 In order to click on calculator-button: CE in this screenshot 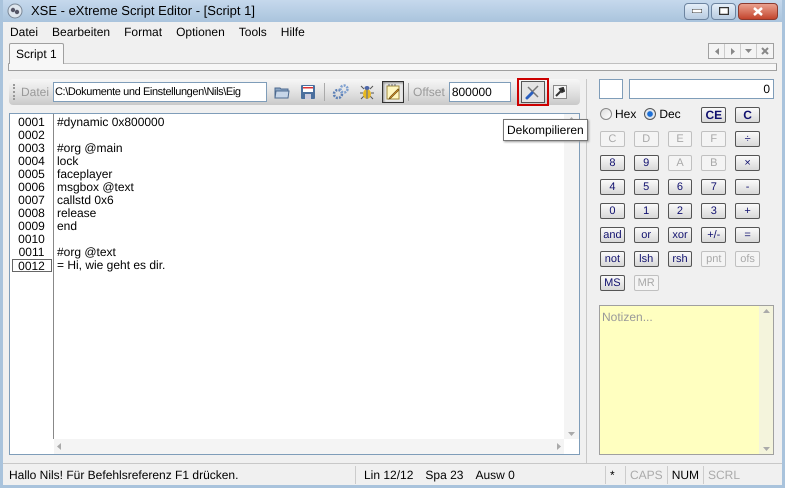, I will do `click(713, 115)`.